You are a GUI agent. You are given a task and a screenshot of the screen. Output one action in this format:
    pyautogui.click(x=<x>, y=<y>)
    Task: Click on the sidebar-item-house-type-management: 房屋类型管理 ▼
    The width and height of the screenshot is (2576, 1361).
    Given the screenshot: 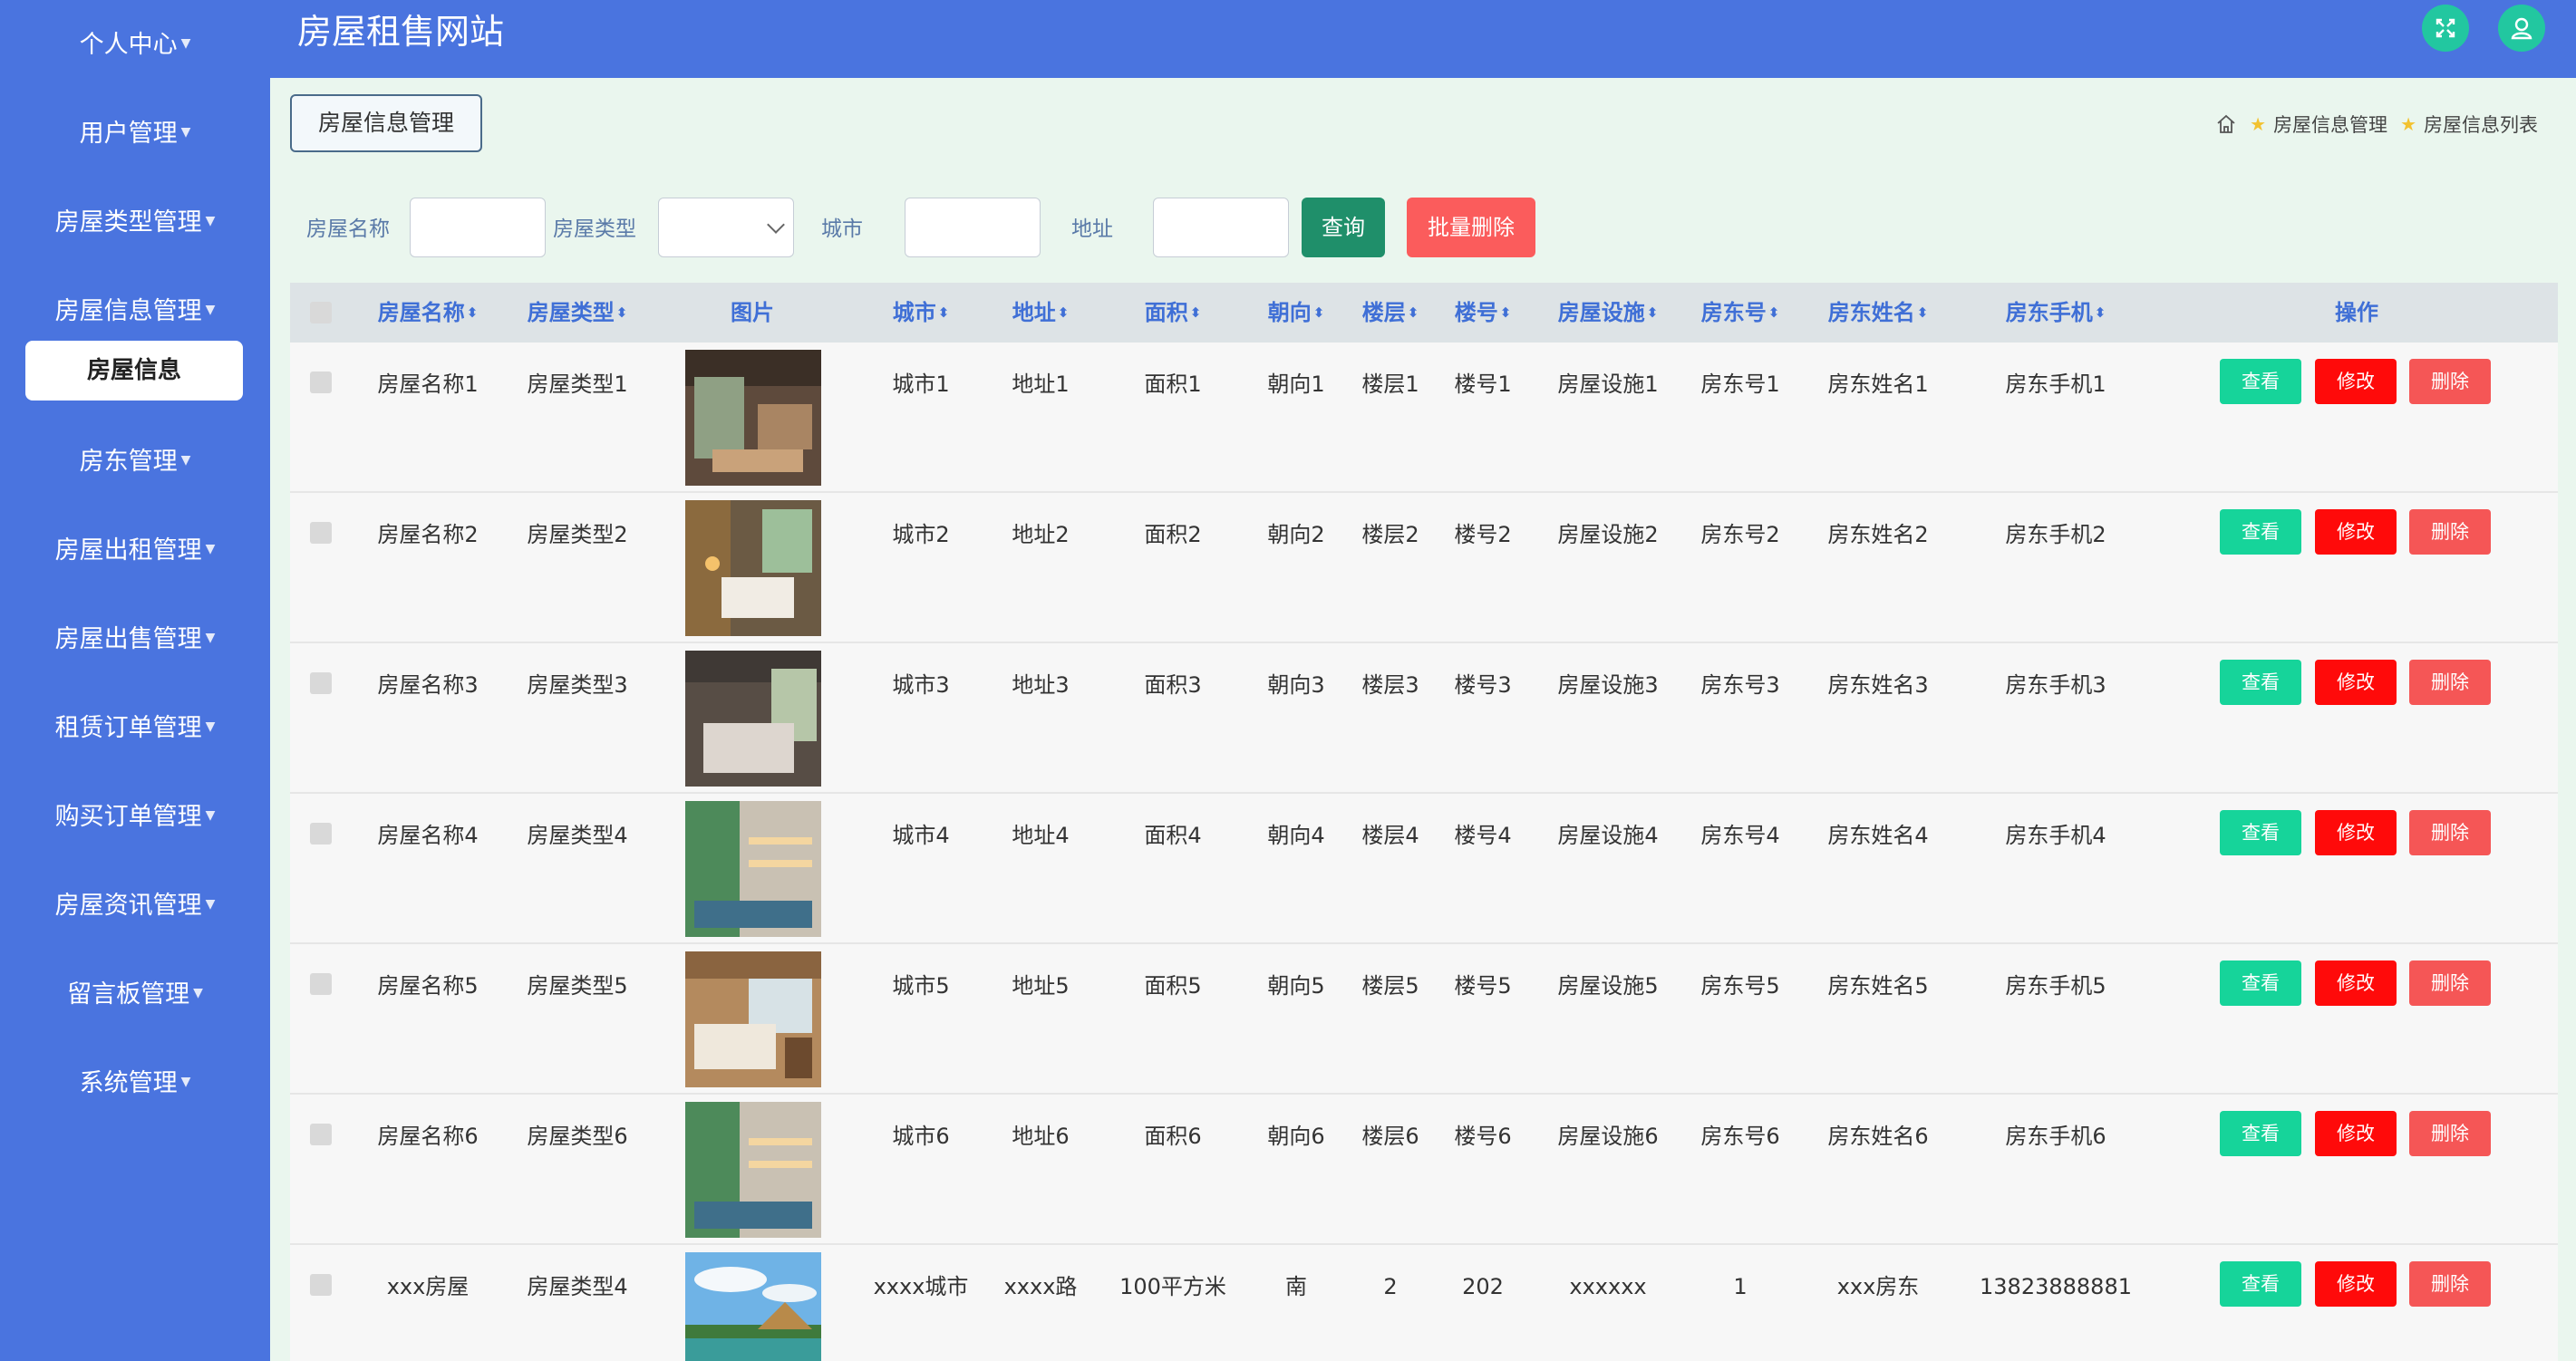 What is the action you would take?
    pyautogui.click(x=135, y=221)
    